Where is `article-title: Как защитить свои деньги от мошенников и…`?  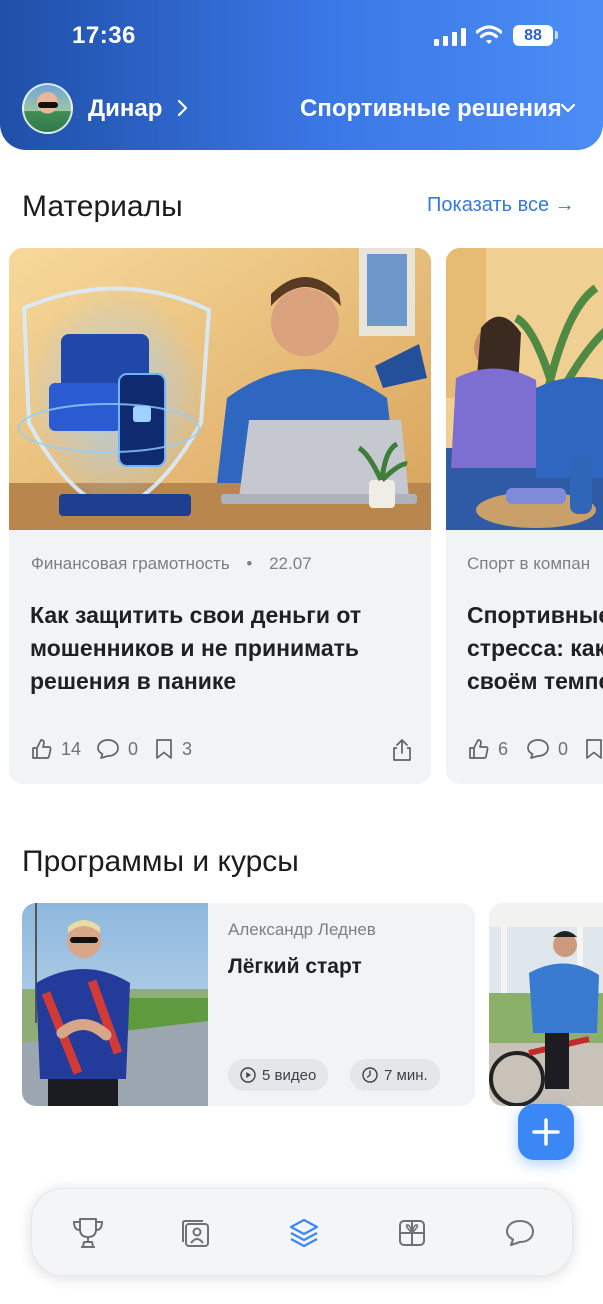 article-title: Как защитить свои деньги от мошенников и… is located at coordinates (196, 648).